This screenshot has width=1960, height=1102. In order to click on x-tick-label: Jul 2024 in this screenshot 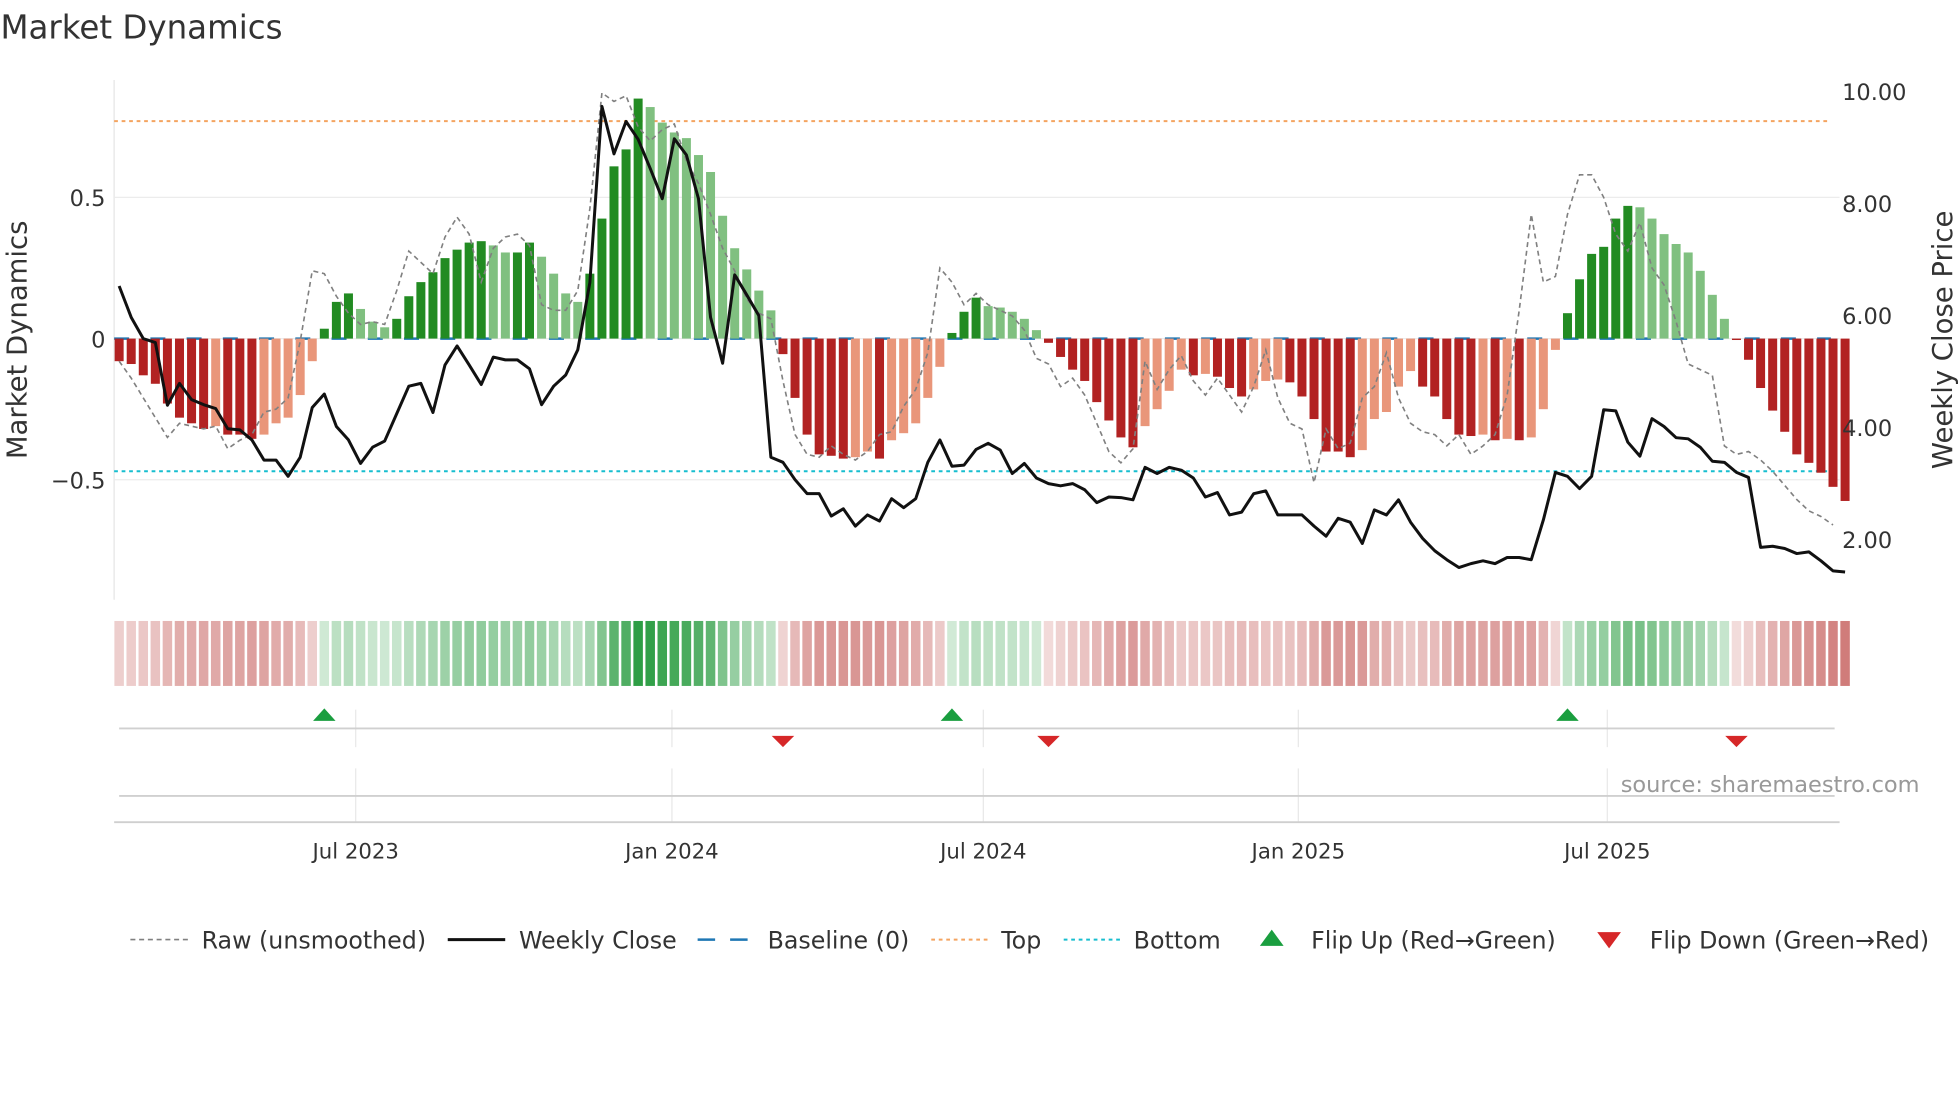, I will do `click(982, 851)`.